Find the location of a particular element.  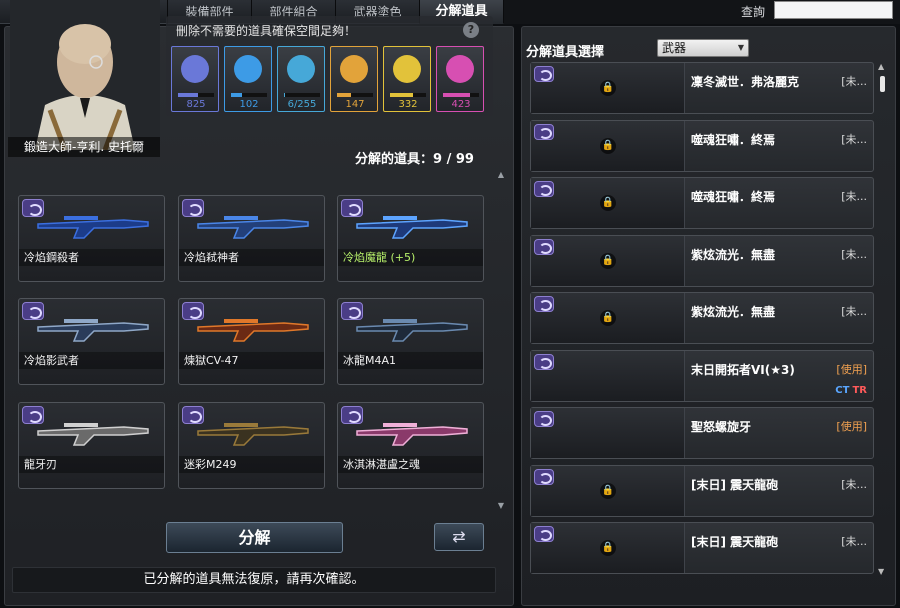

item-card: 冷焰魔龍 (+5) is located at coordinates (410, 238).